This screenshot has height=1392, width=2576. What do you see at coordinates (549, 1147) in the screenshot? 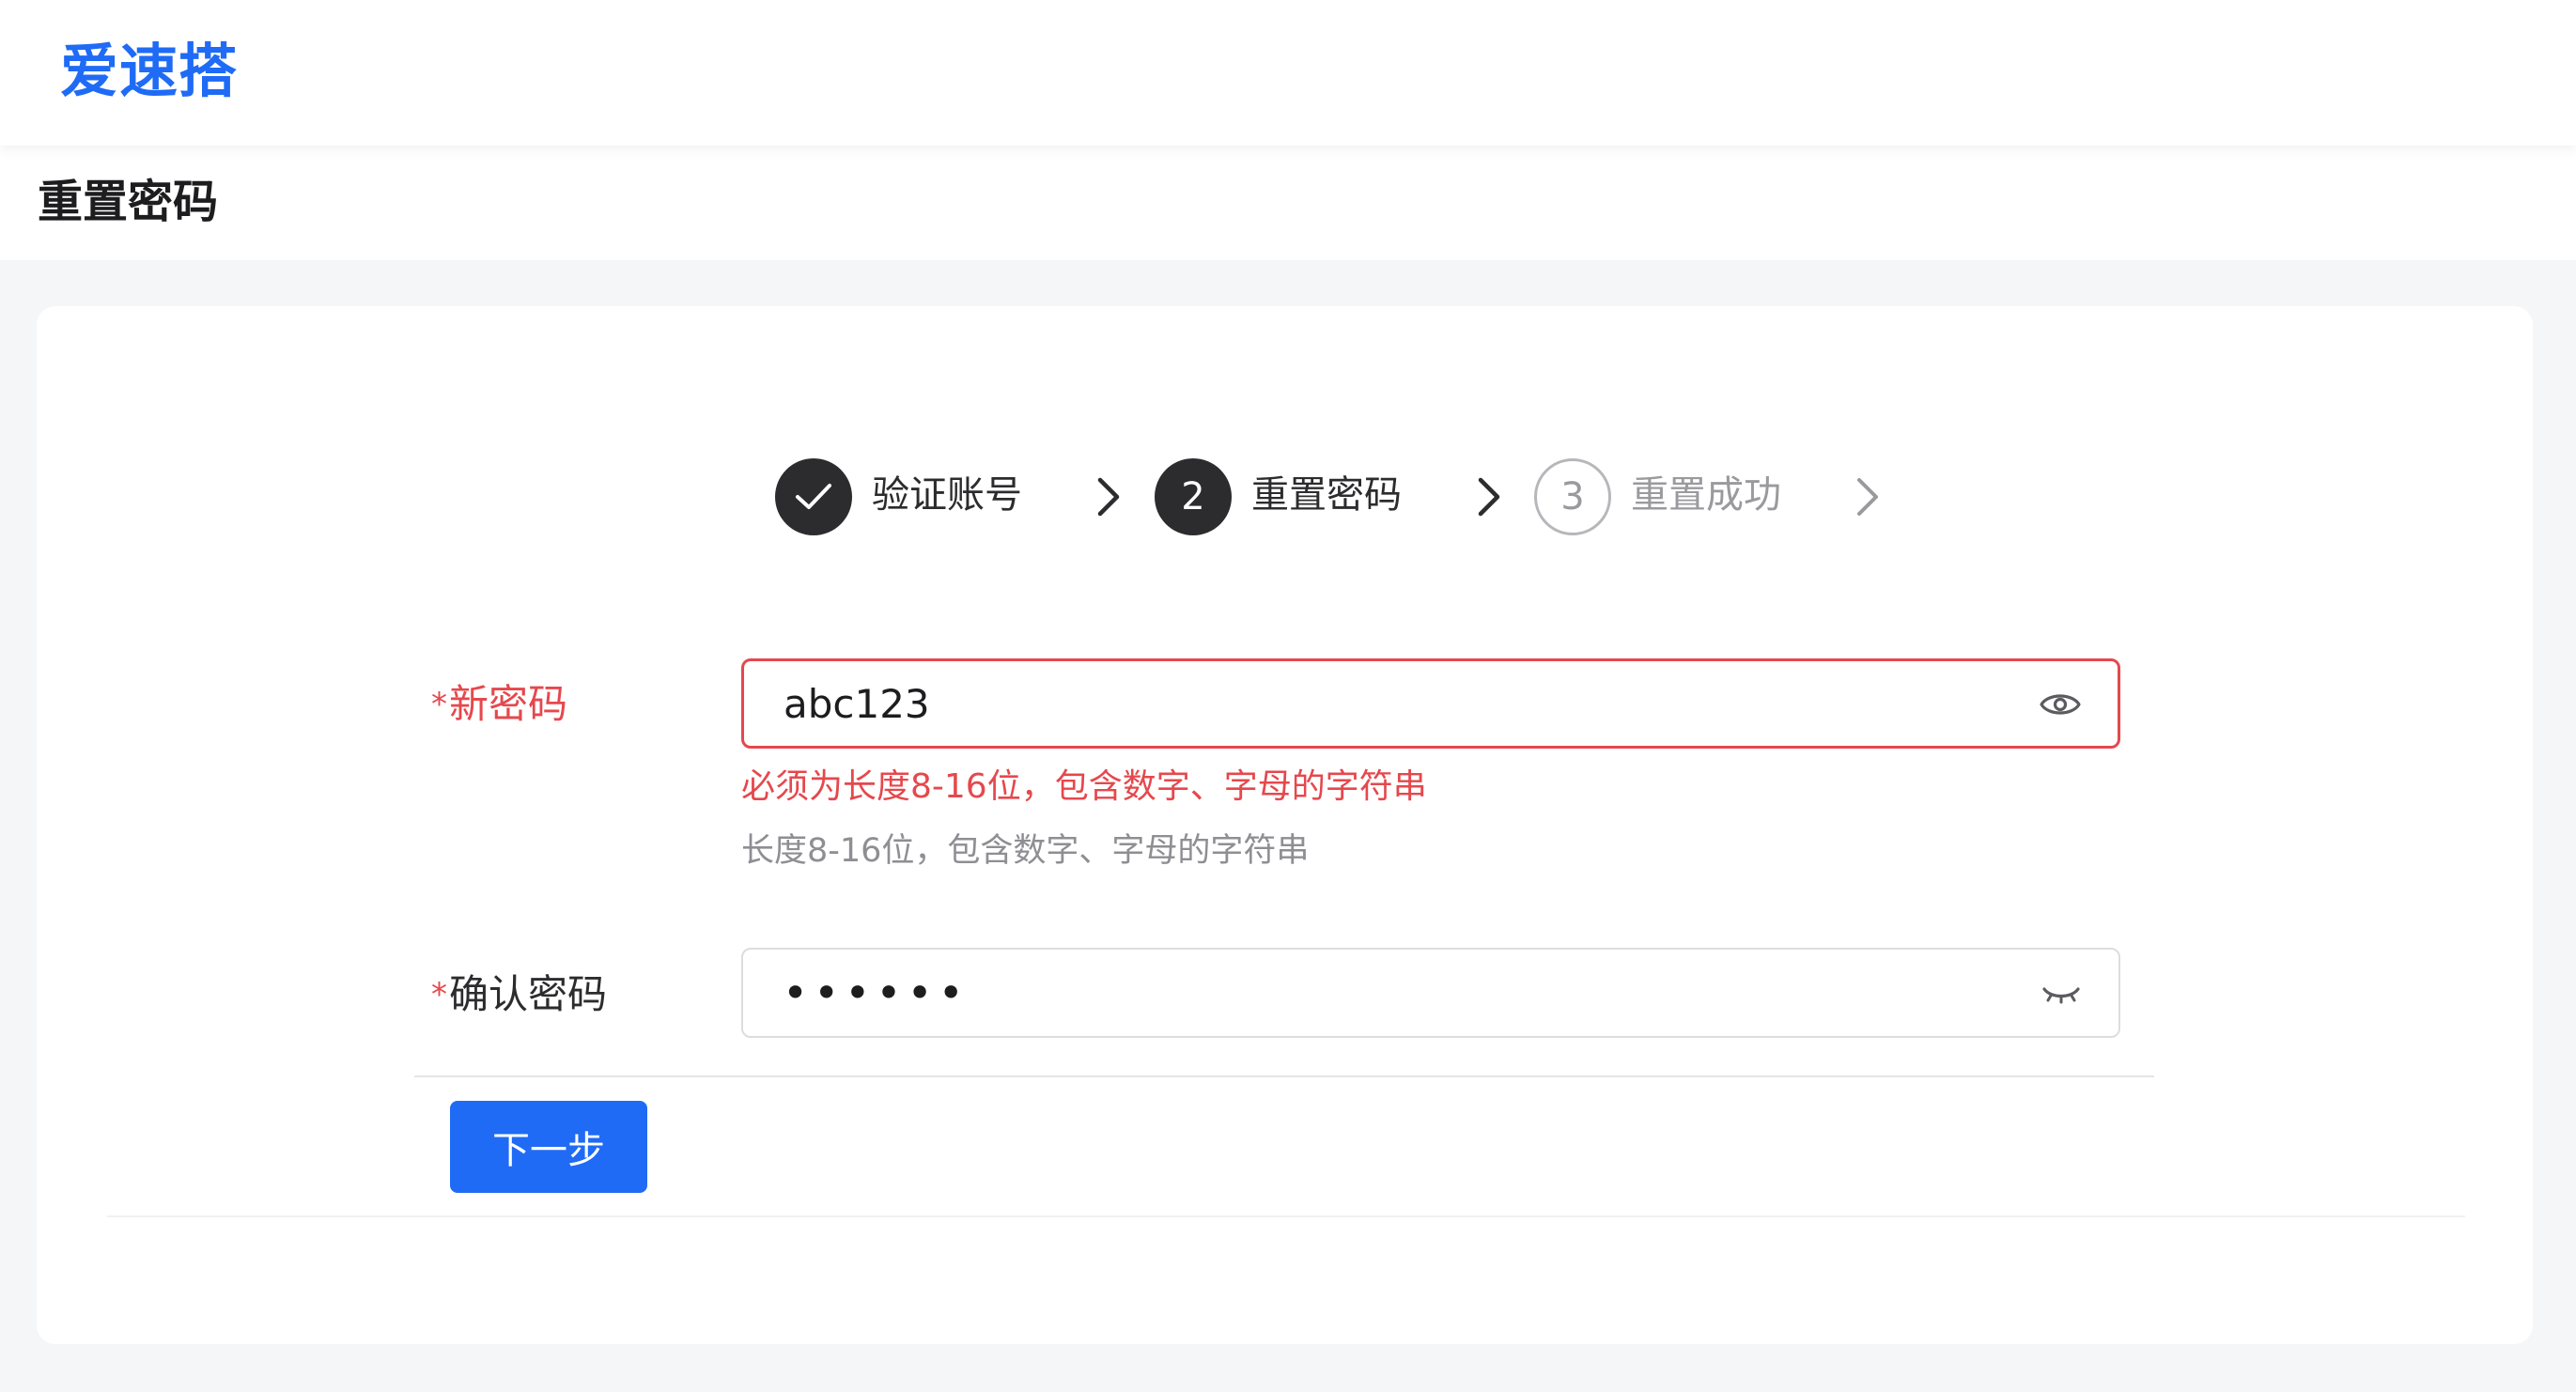
I see `next-step-button: 下一步` at bounding box center [549, 1147].